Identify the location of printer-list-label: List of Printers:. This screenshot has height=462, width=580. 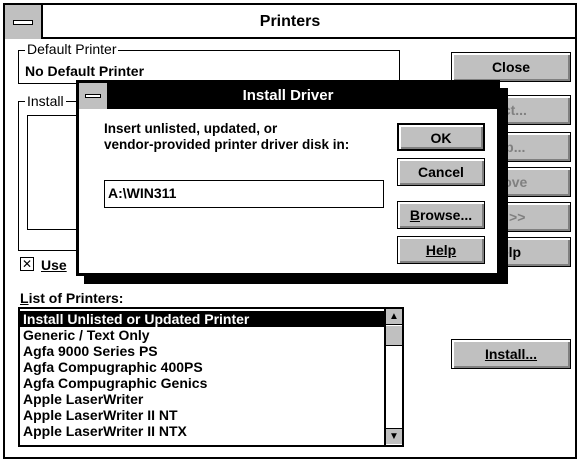
(72, 298).